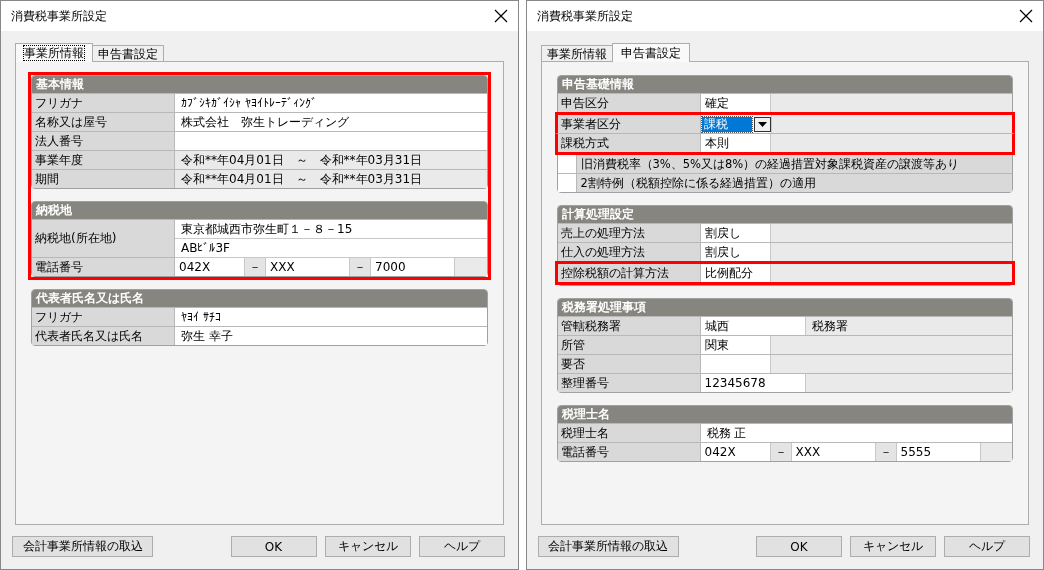 This screenshot has height=570, width=1044. What do you see at coordinates (103, 336) in the screenshot?
I see `field-label: 代表者氏名又は氏名` at bounding box center [103, 336].